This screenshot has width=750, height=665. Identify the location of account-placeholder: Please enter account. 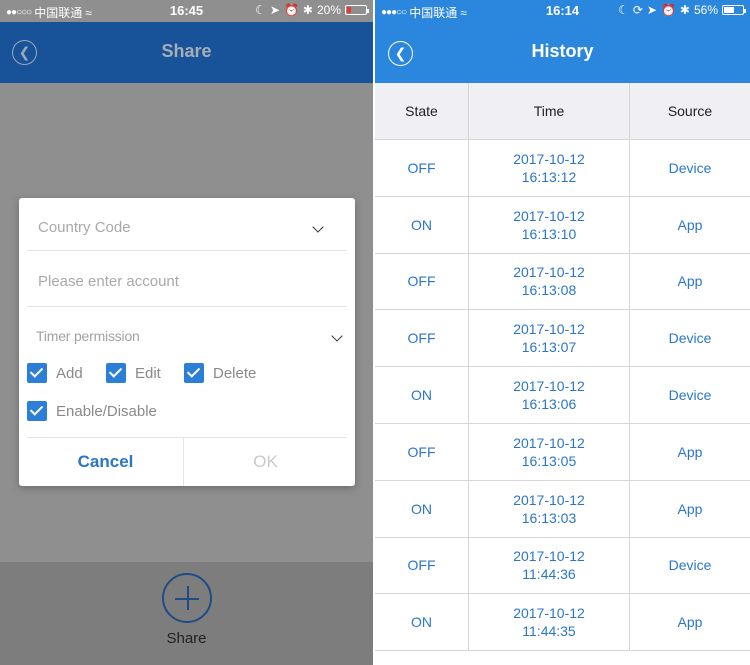
(108, 281).